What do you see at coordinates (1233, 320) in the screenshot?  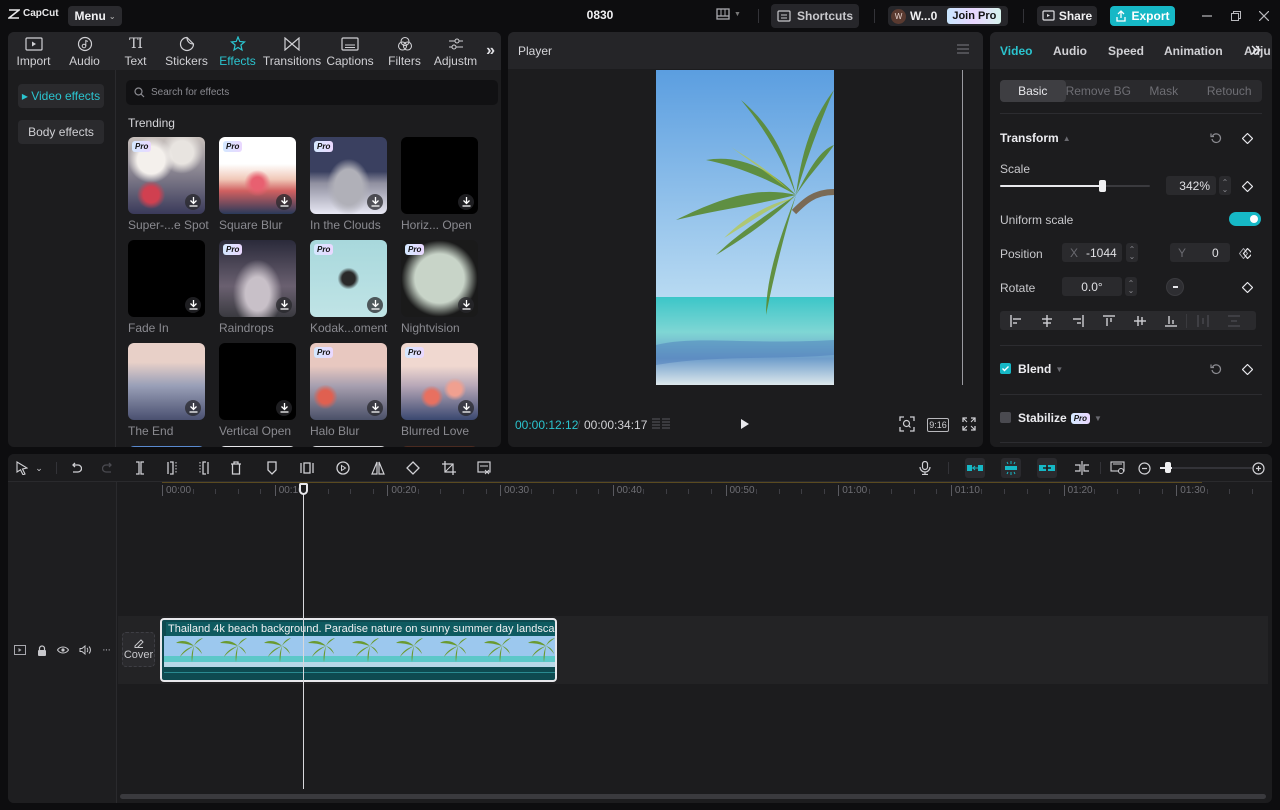 I see `distribute-v-button` at bounding box center [1233, 320].